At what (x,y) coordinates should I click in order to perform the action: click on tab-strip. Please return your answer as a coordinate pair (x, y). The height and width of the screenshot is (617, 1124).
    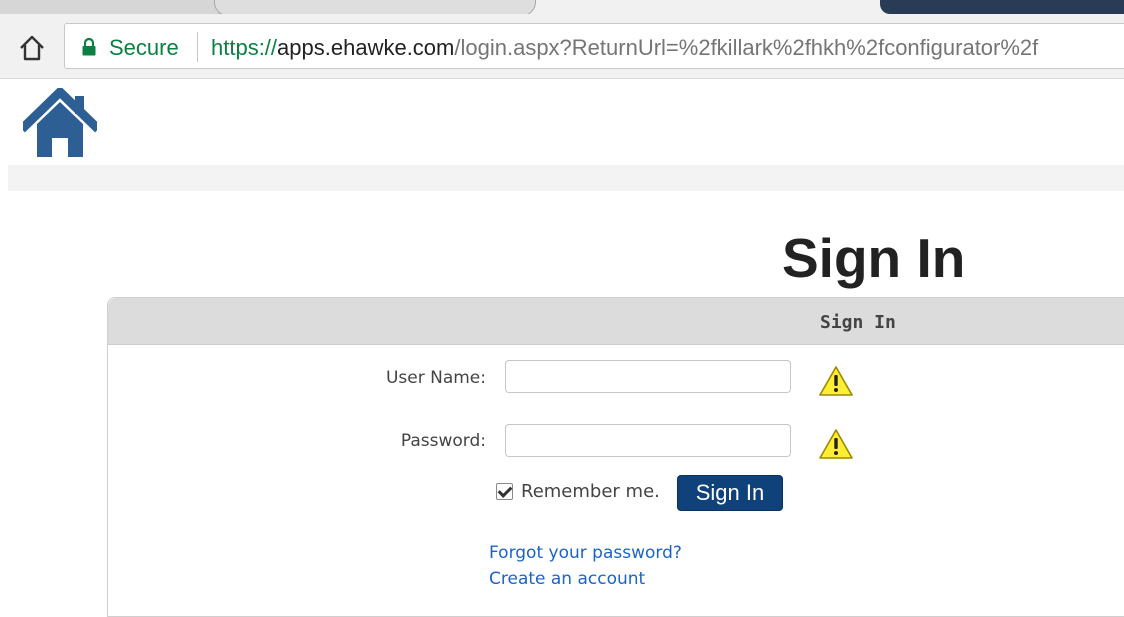
    Looking at the image, I should click on (562, 7).